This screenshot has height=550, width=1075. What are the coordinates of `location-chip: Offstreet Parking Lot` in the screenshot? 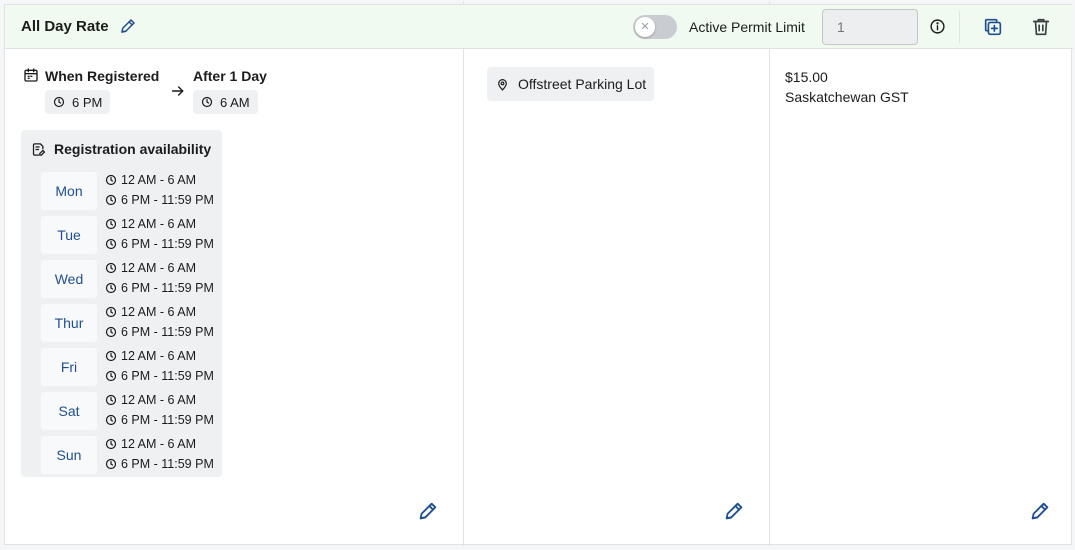 It's located at (571, 84).